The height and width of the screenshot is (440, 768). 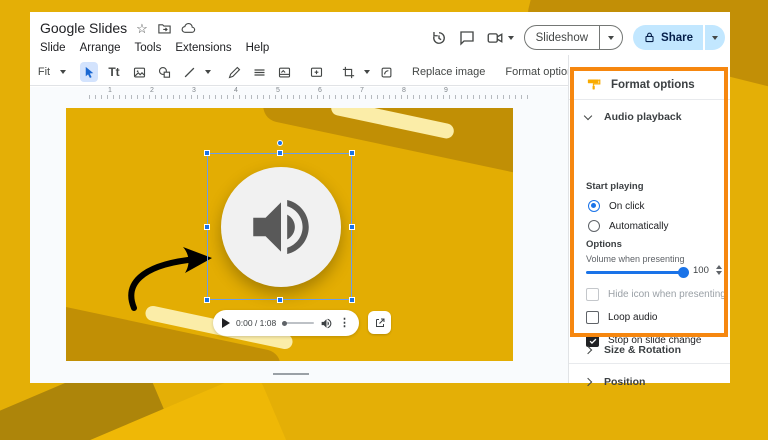 I want to click on checkbox-unchecked-disabled-icon, so click(x=592, y=294).